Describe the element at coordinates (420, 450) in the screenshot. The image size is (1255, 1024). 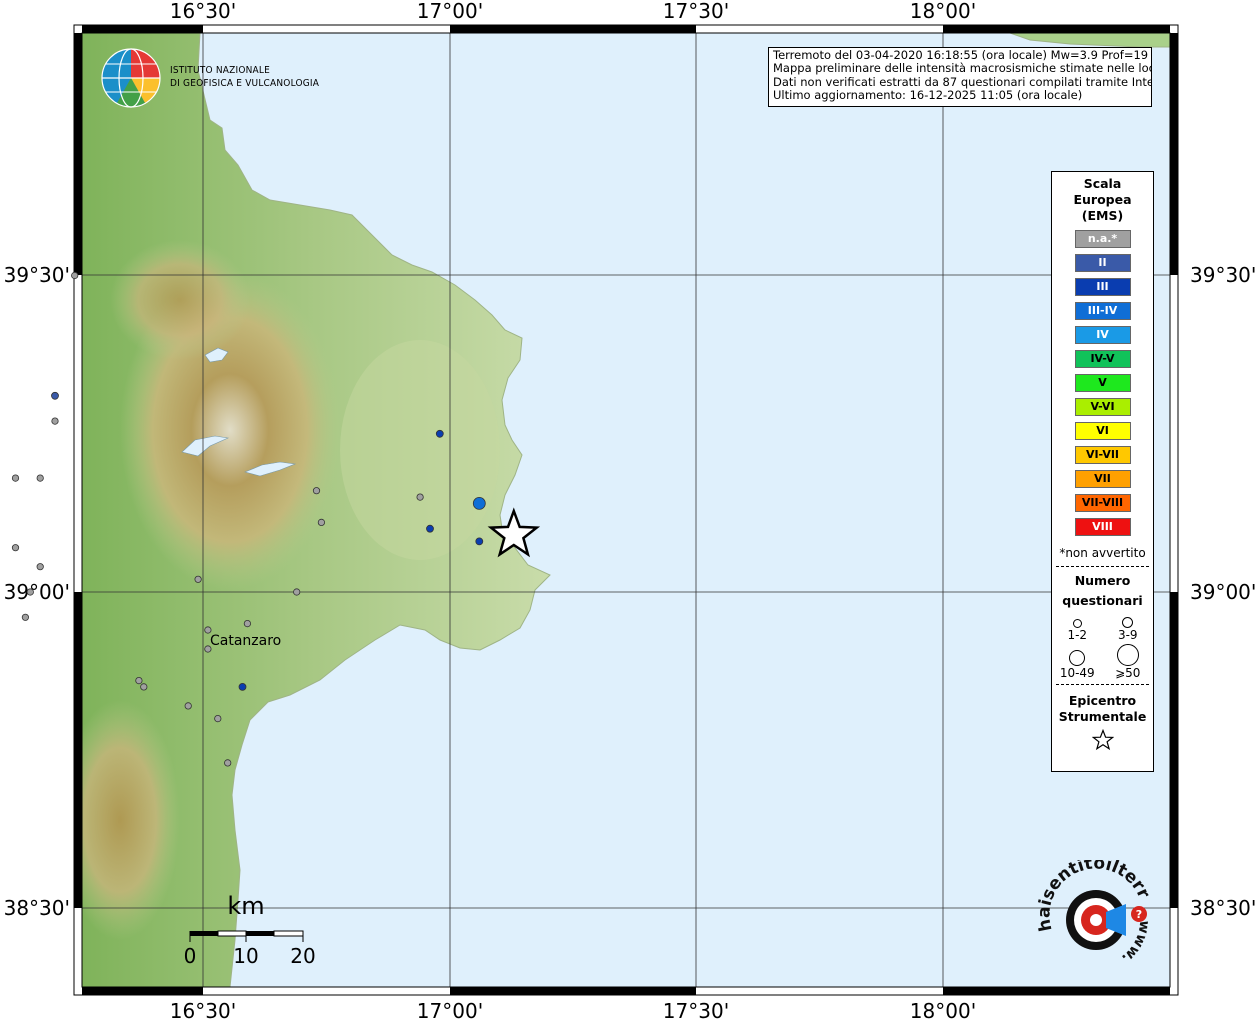
I see `hills-east` at that location.